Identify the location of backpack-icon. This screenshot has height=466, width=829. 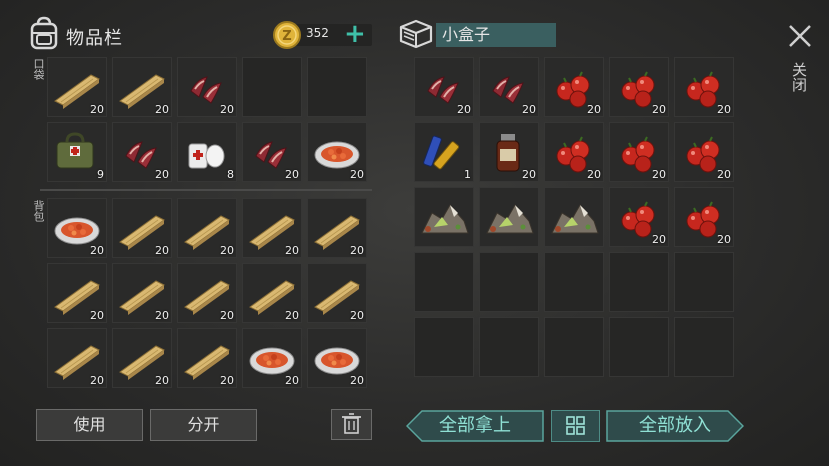
(44, 33).